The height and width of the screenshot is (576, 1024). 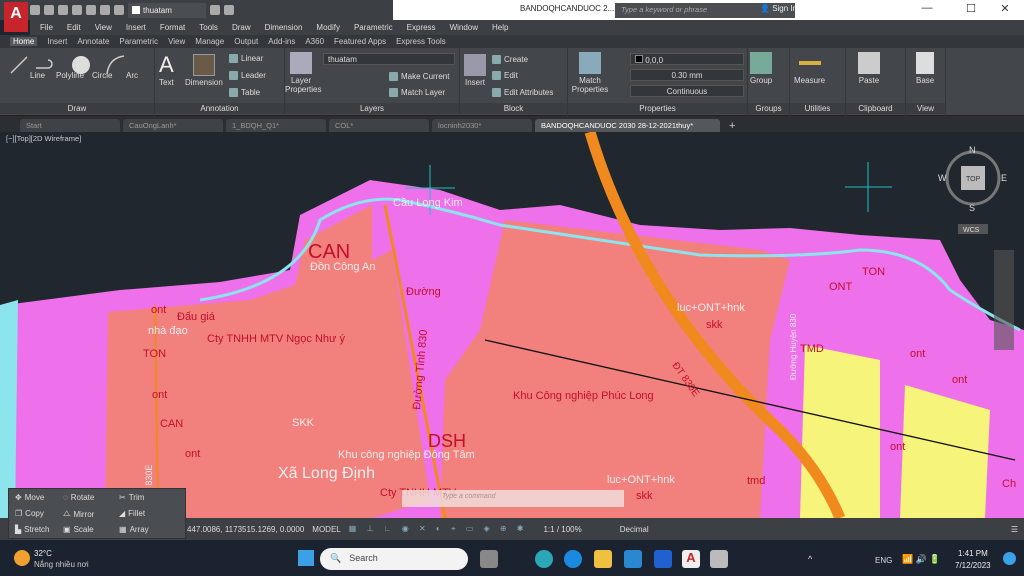 What do you see at coordinates (510, 59) in the screenshot?
I see `create-block-button: Create` at bounding box center [510, 59].